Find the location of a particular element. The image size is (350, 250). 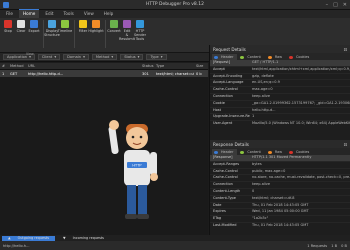

header-key: Content-Length is located at coordinates (227, 190).